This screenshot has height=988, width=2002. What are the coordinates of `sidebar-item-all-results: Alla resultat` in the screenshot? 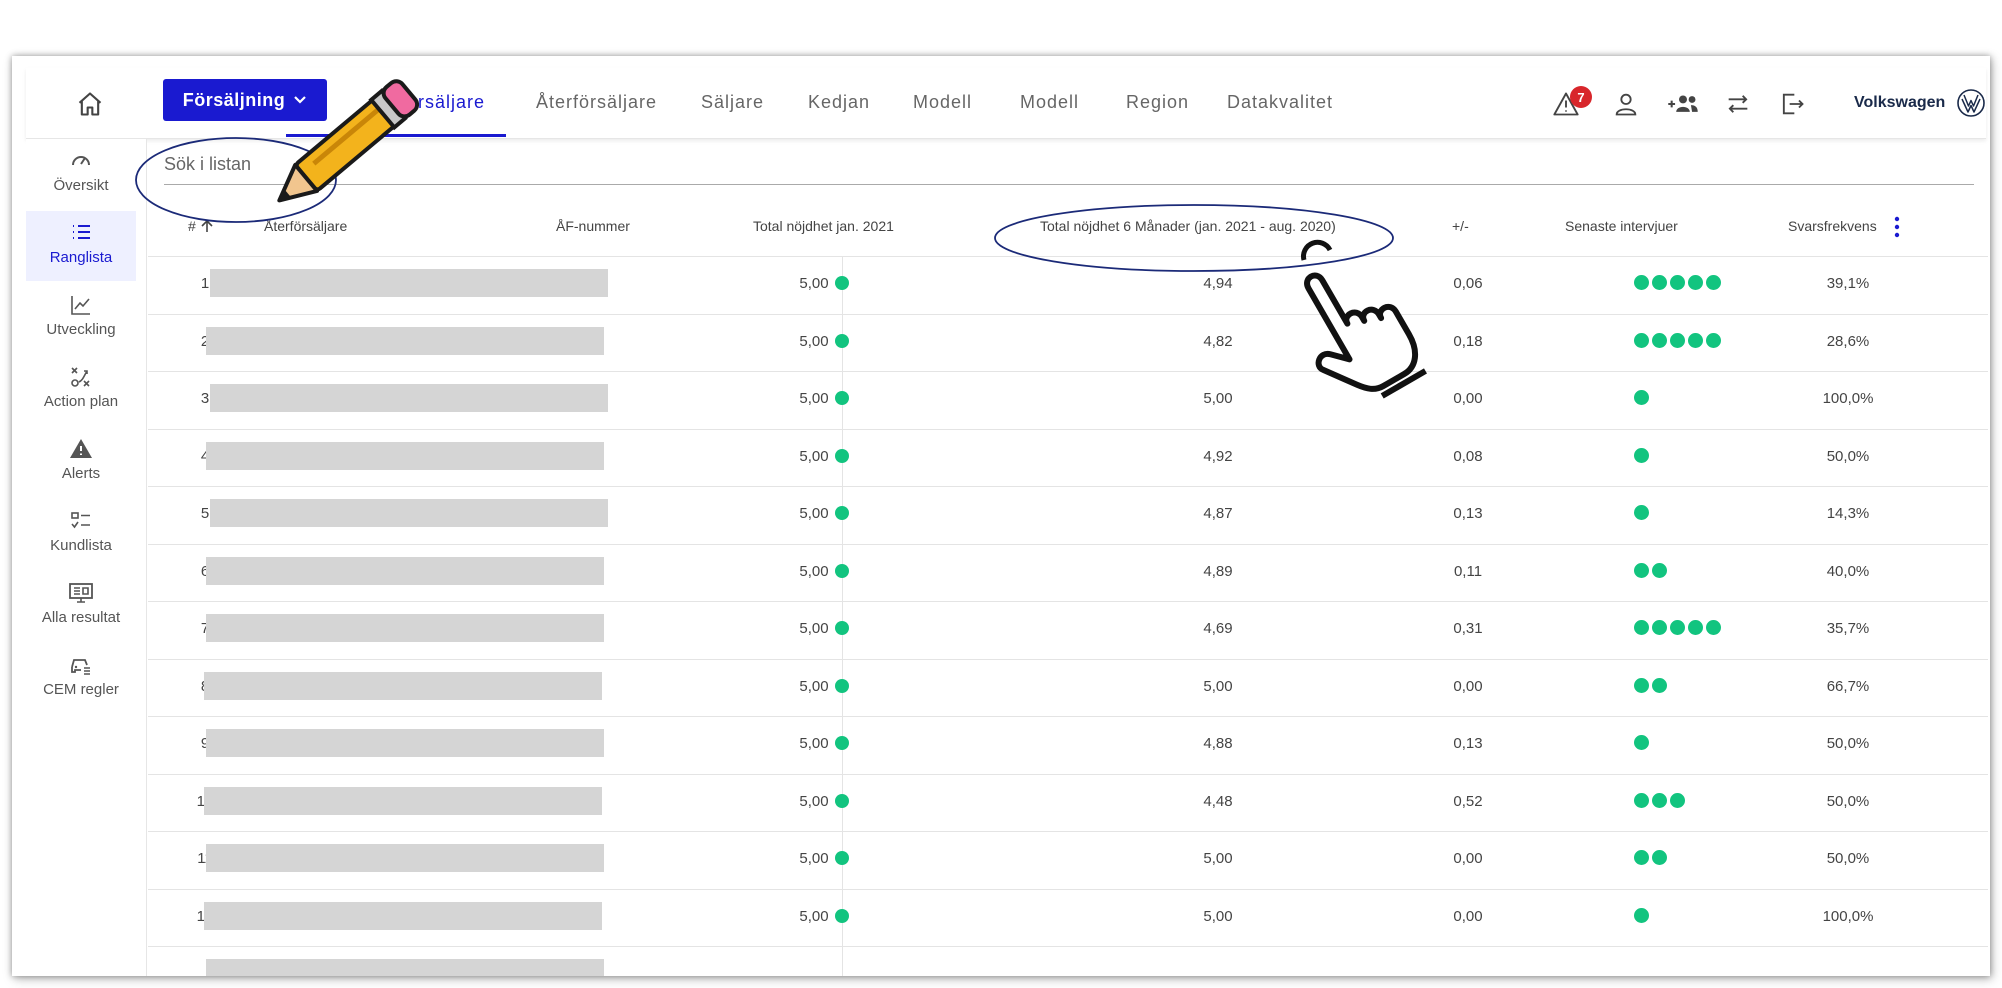 It's located at (81, 606).